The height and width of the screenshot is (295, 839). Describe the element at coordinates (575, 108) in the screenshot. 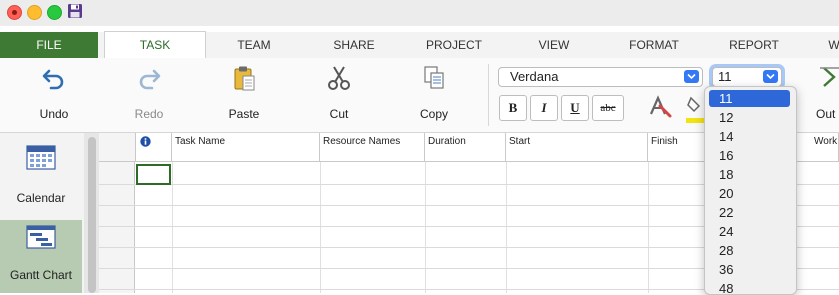

I see `underline-button: U` at that location.